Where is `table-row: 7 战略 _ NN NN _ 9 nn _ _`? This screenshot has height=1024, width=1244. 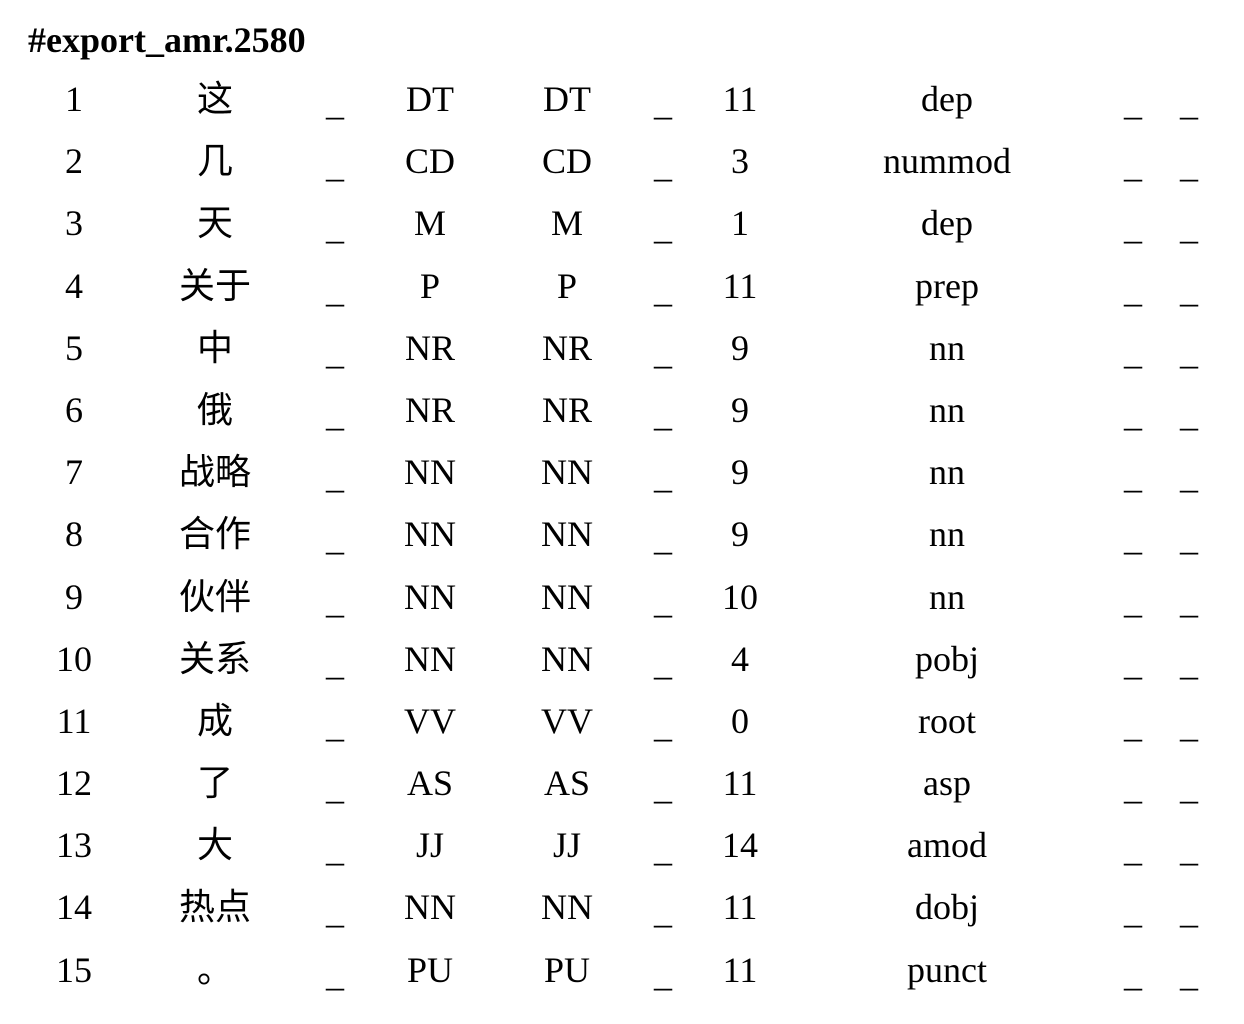
table-row: 7 战略 _ NN NN _ 9 nn _ _ is located at coordinates (622, 472).